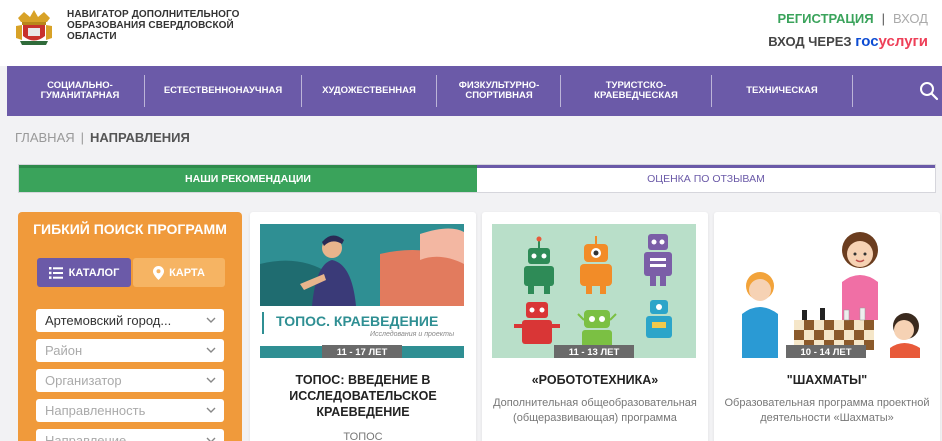 The height and width of the screenshot is (441, 942). Describe the element at coordinates (64, 350) in the screenshot. I see `district-select-value: Район` at that location.